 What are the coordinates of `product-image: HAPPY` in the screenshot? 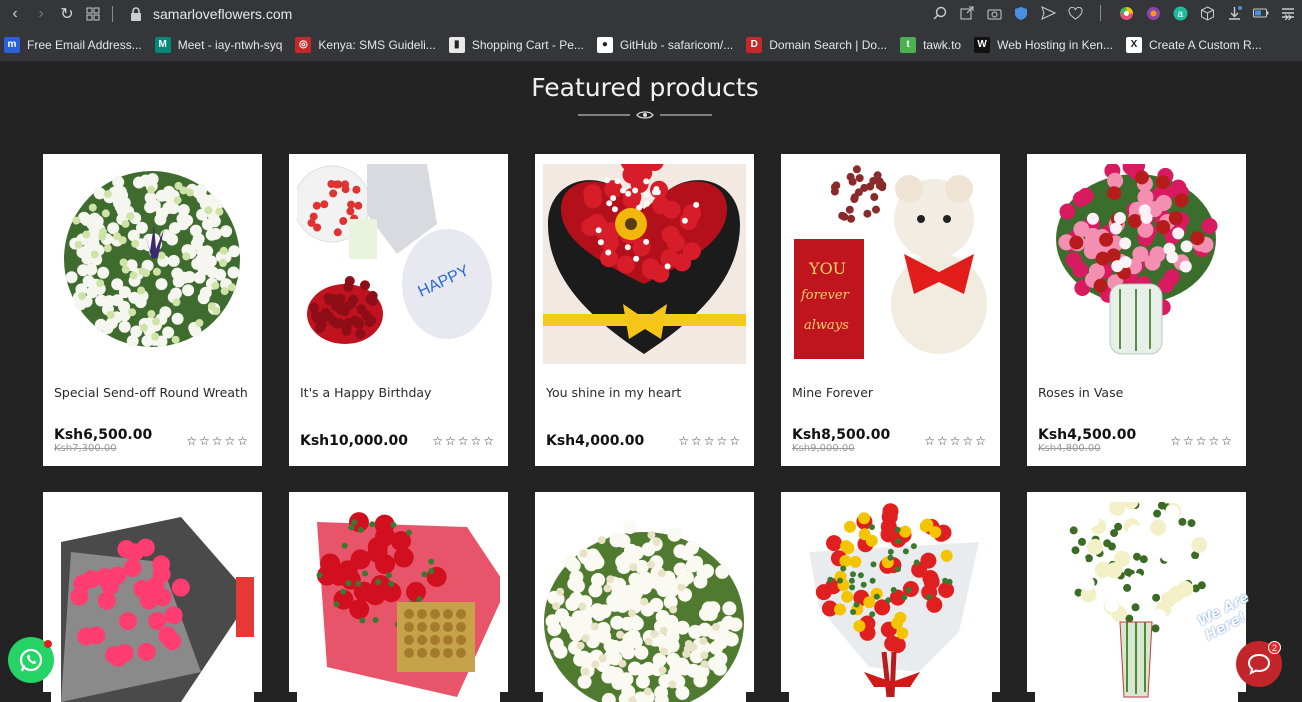 It's located at (398, 264).